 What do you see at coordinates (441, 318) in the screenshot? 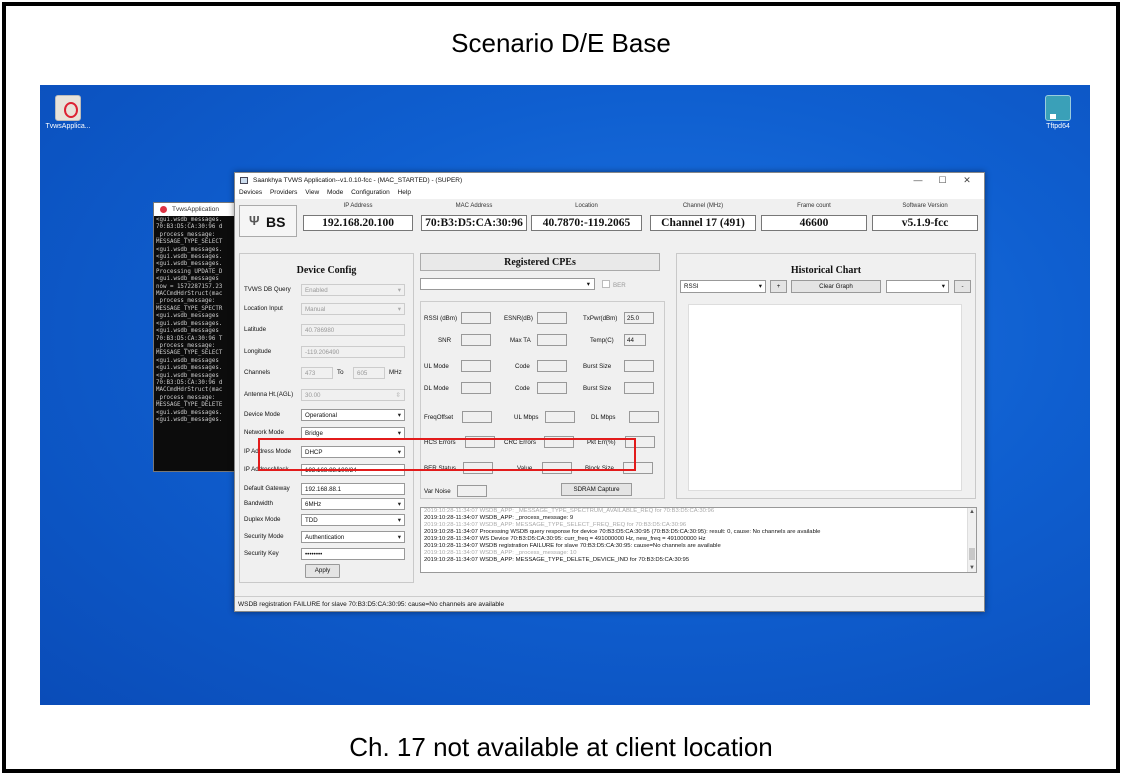
I see `metric-label: RSSI (dBm)` at bounding box center [441, 318].